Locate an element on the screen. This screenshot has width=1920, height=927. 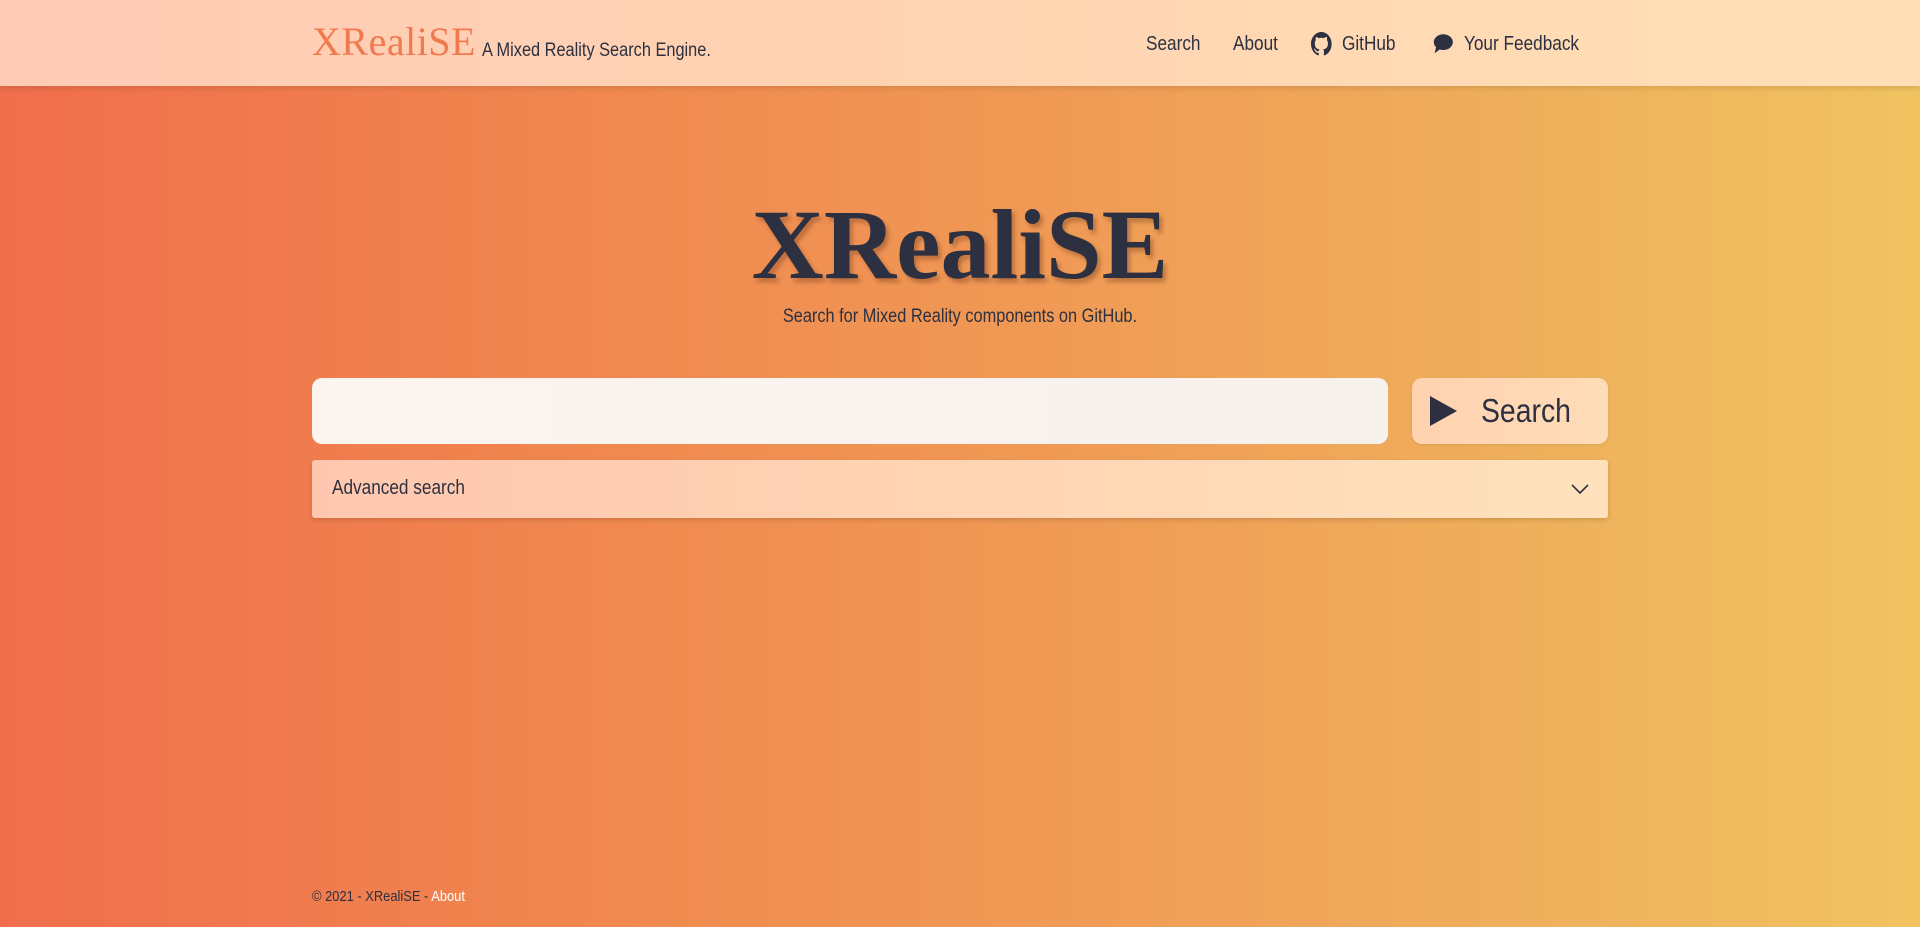
nav-search-label: Search is located at coordinates (1173, 43).